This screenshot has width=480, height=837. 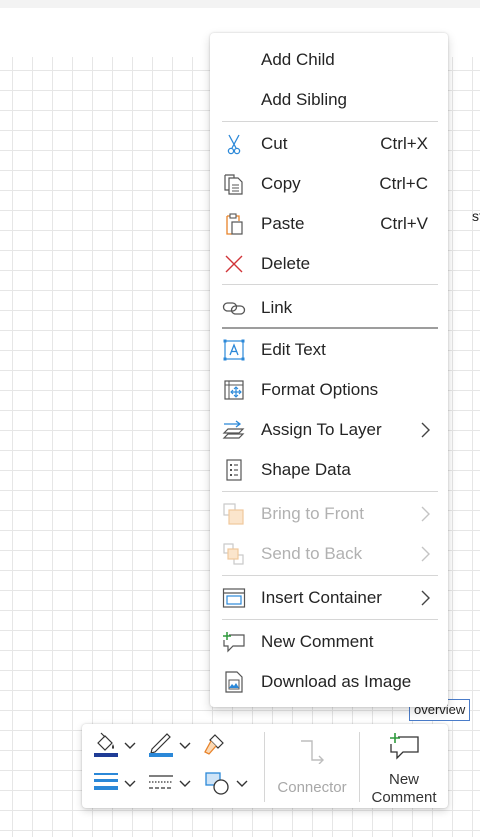 I want to click on menu-item-insert-container: Insert Container, so click(x=329, y=598).